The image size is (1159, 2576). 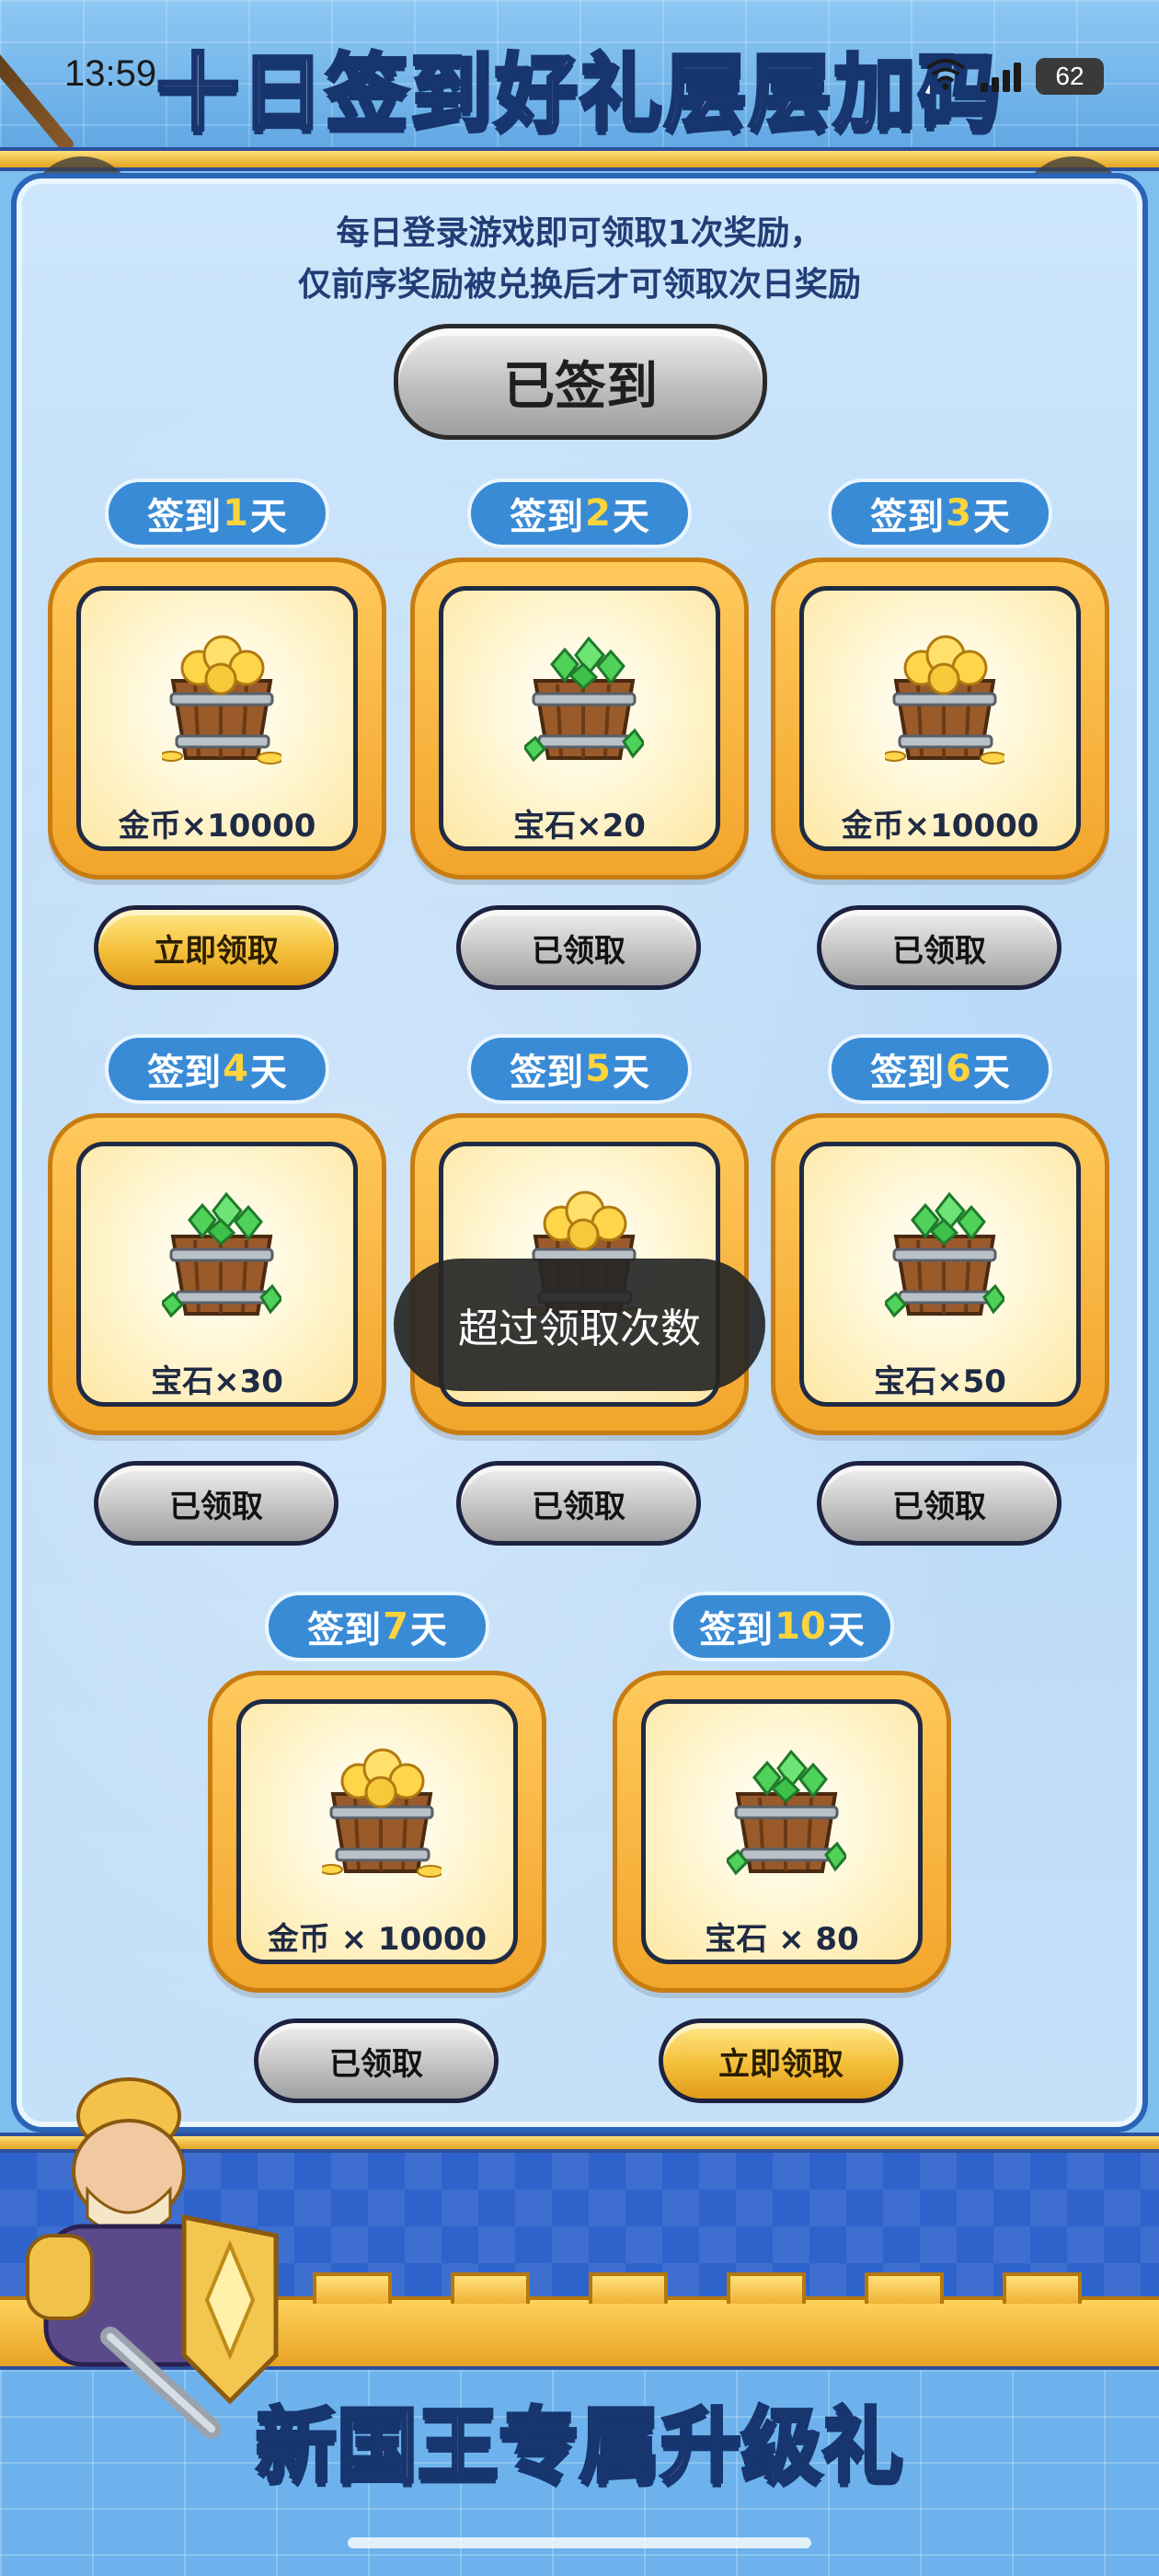 What do you see at coordinates (579, 233) in the screenshot?
I see `notice-line-1: 每日登录游戏即可领取1次奖励，` at bounding box center [579, 233].